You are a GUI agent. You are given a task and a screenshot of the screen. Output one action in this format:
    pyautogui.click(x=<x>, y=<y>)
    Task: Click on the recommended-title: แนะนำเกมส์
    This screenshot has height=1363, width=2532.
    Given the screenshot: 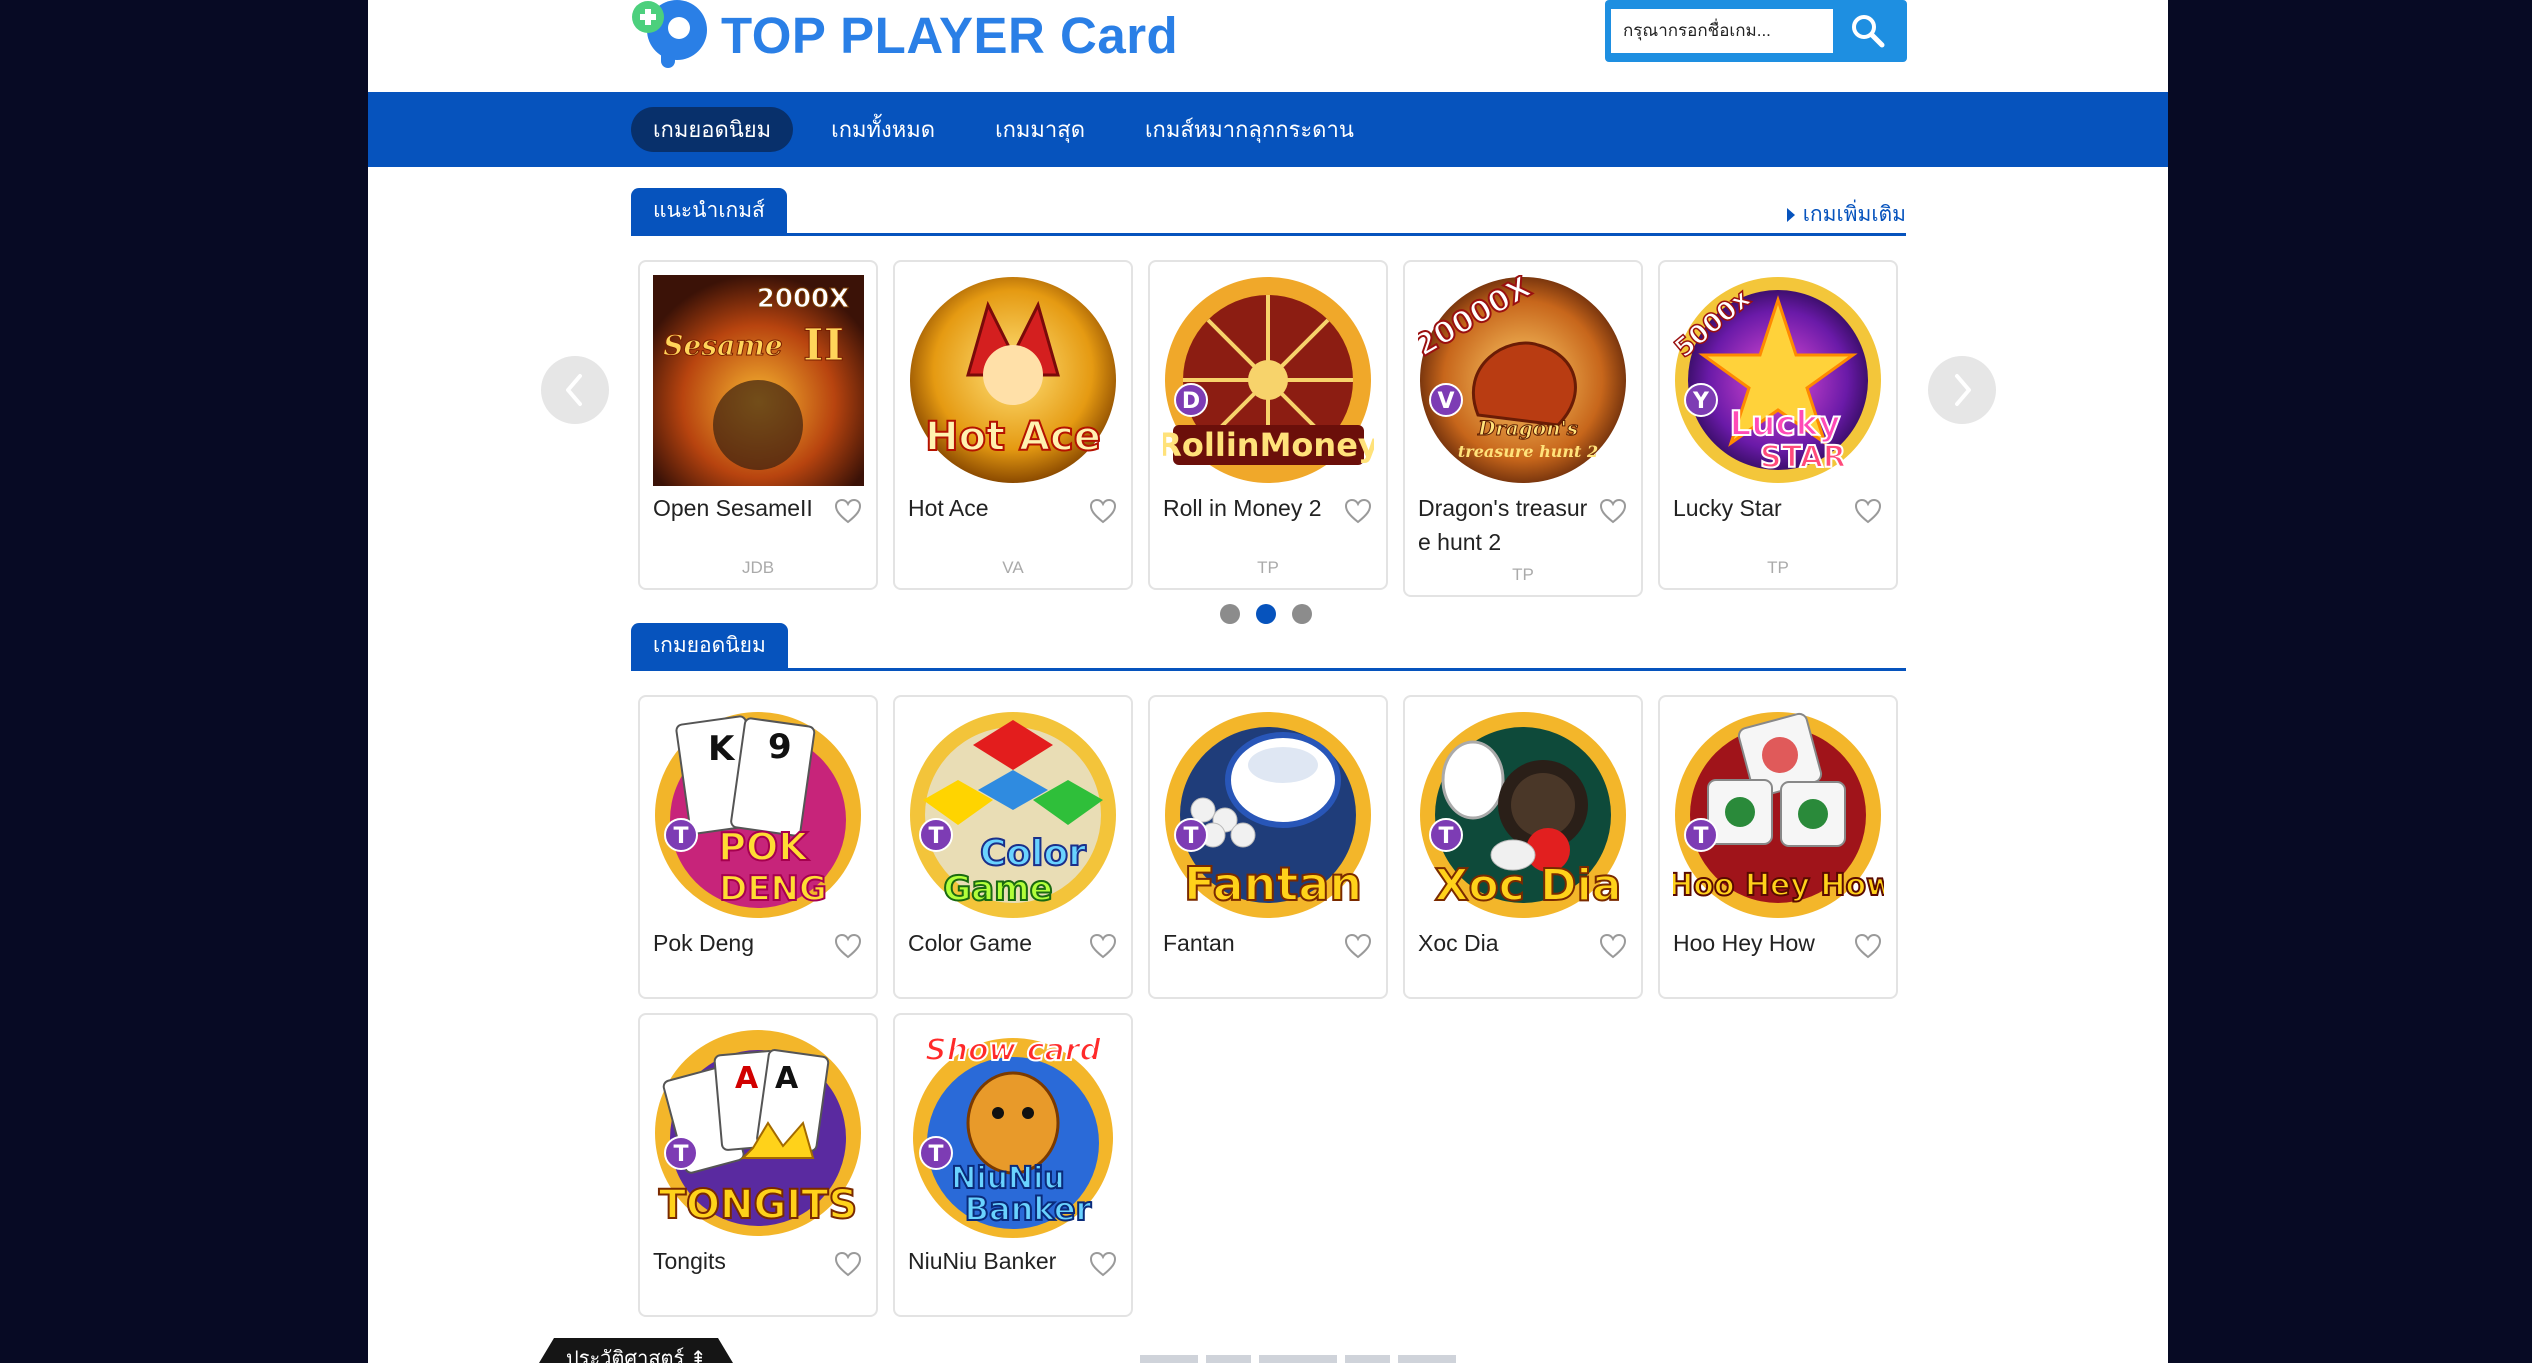 What is the action you would take?
    pyautogui.click(x=709, y=210)
    